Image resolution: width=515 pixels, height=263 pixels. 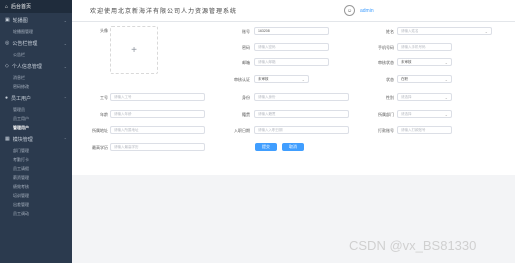 What do you see at coordinates (36, 6) in the screenshot?
I see `sidebar-home: ⌂ 后台首页` at bounding box center [36, 6].